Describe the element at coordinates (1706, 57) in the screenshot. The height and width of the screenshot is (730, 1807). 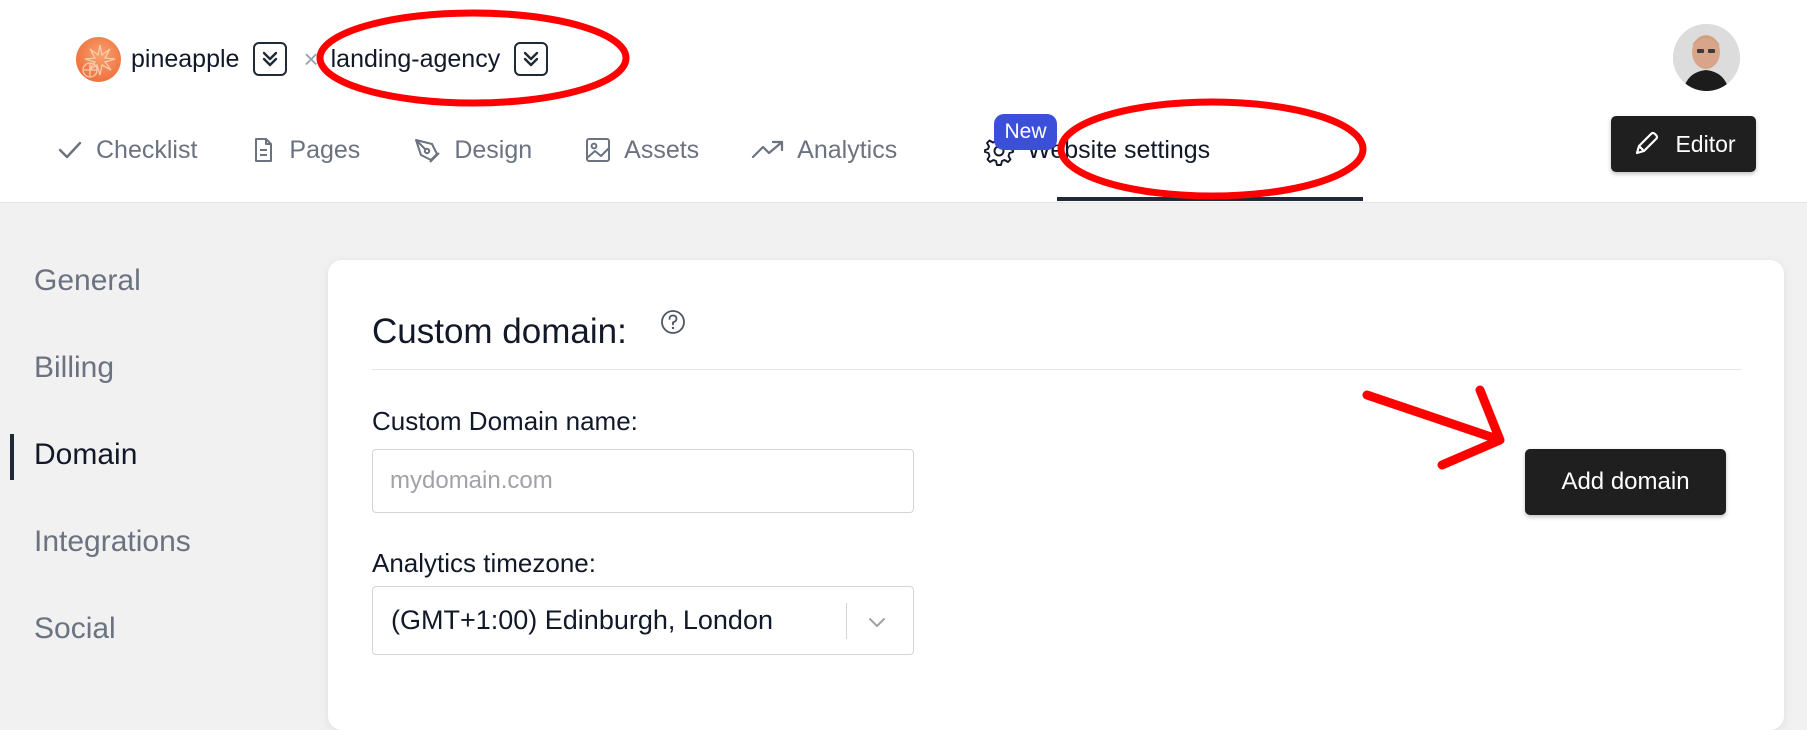
I see `user-avatar` at that location.